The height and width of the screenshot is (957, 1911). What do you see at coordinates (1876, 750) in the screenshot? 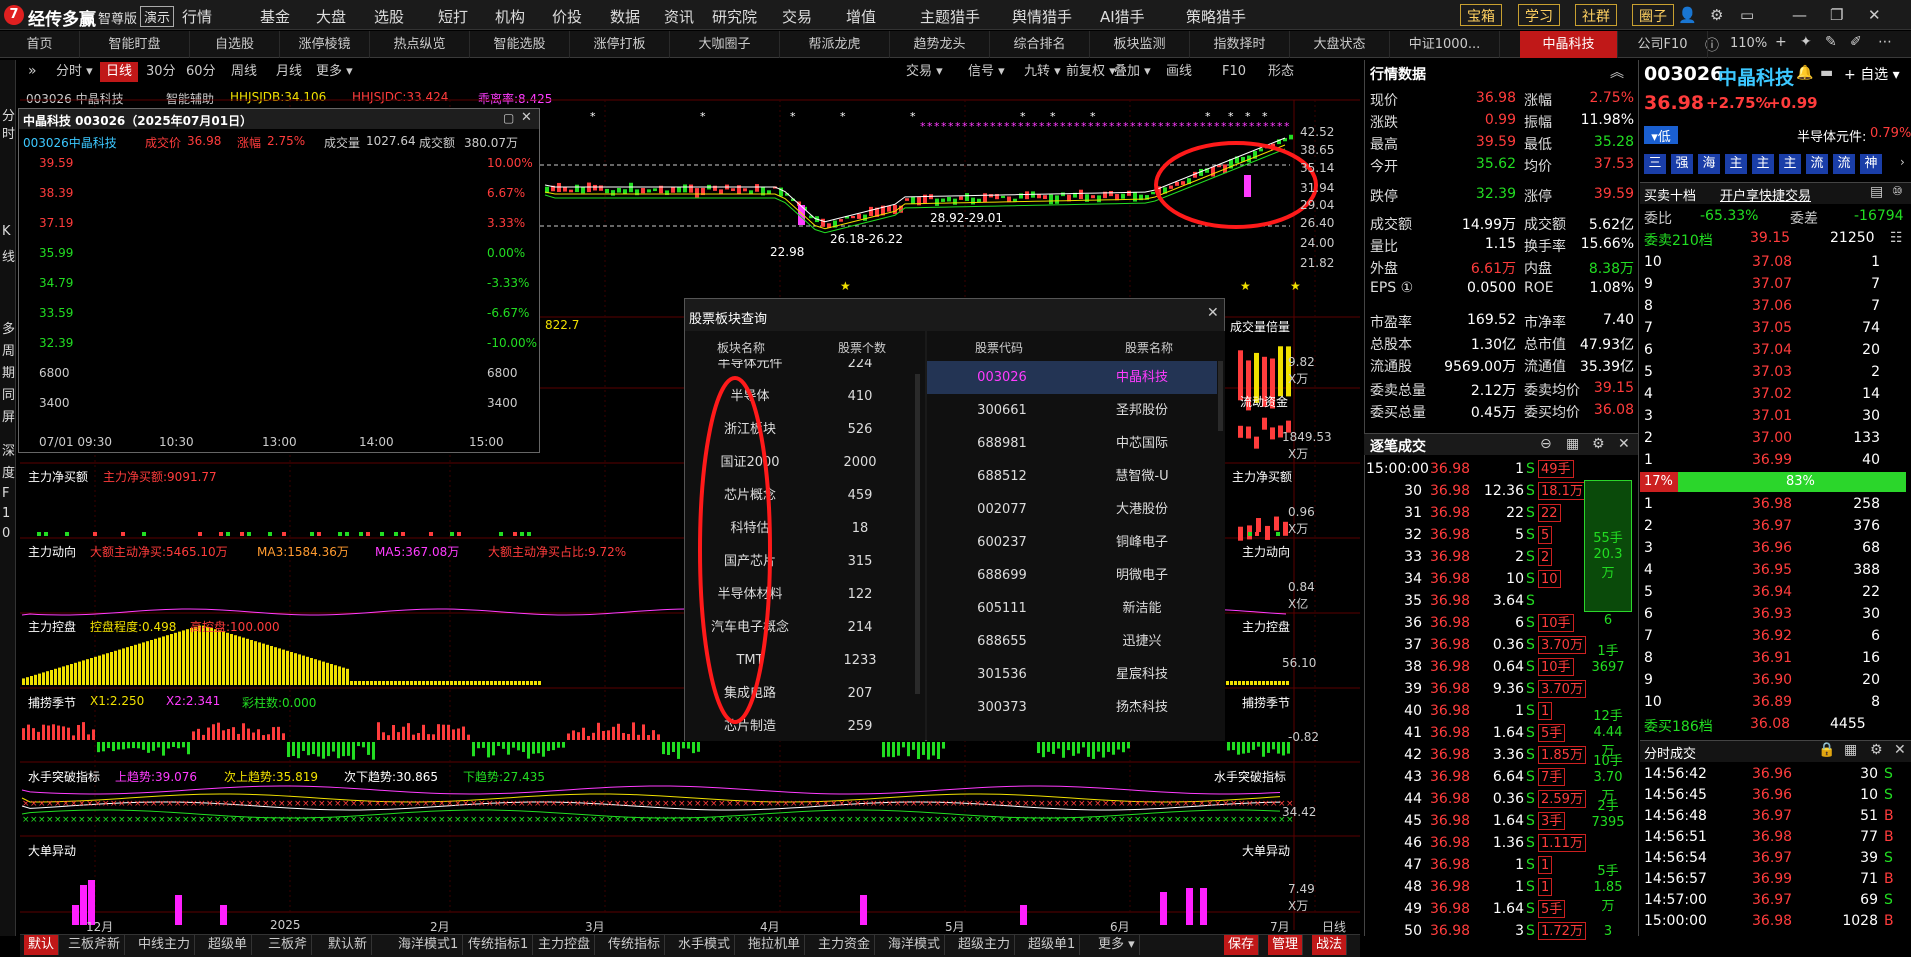
I see `ts-settings-icon: ⚙` at bounding box center [1876, 750].